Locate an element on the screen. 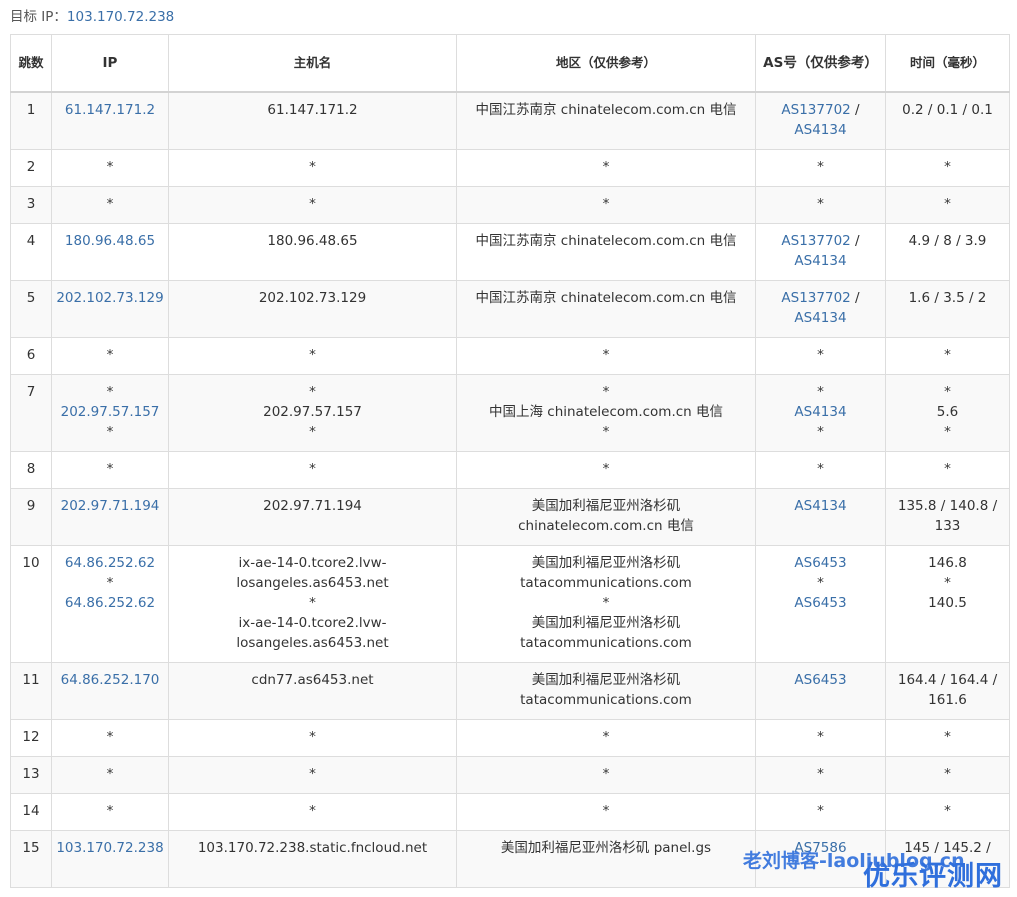 The width and height of the screenshot is (1017, 897). ip-link: 61.147.171.2 is located at coordinates (110, 110).